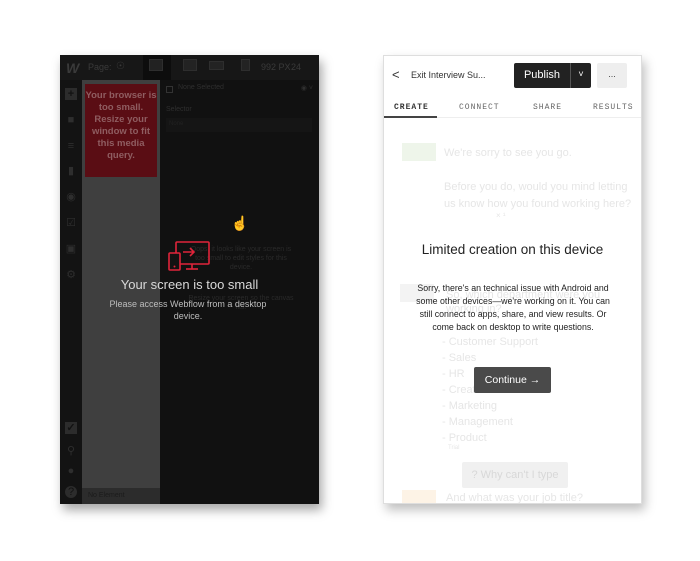 The image size is (700, 561). What do you see at coordinates (410, 117) in the screenshot?
I see `active-tab-indicator` at bounding box center [410, 117].